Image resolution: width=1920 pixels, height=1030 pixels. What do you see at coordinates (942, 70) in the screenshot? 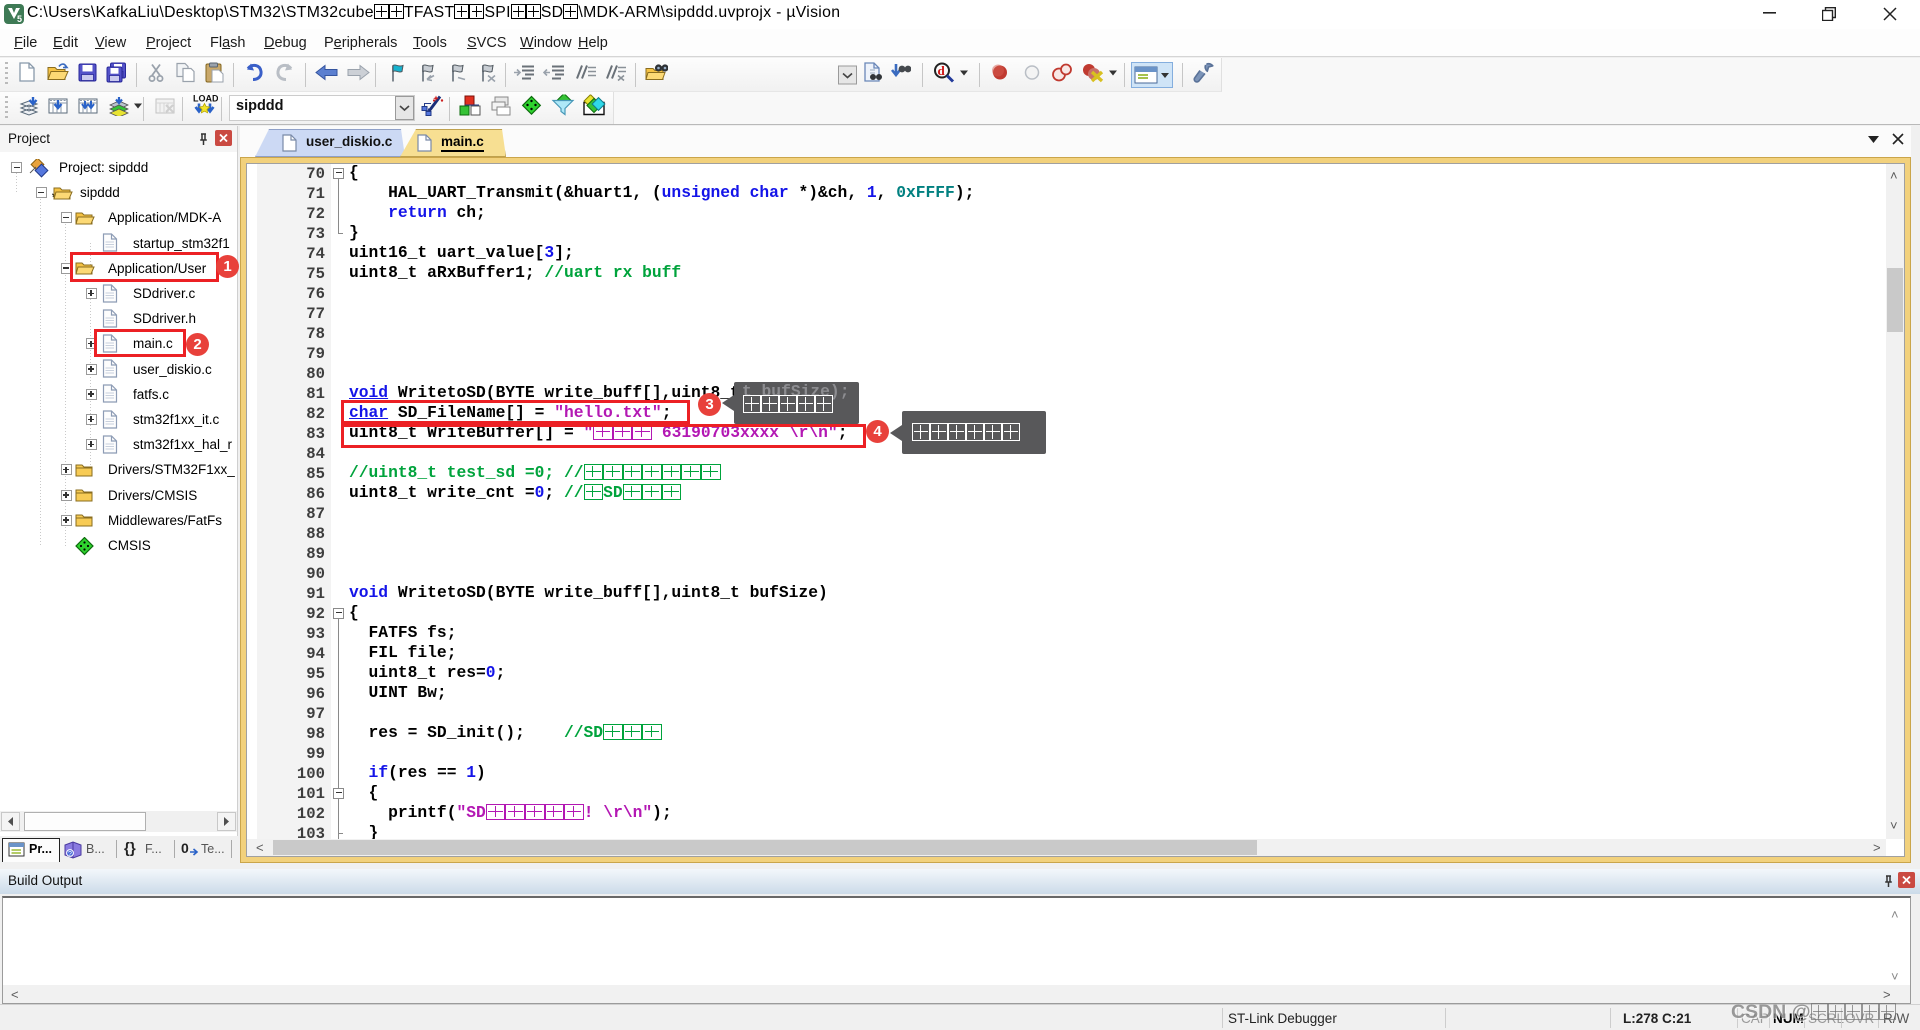
I see `svg-text: d` at bounding box center [942, 70].